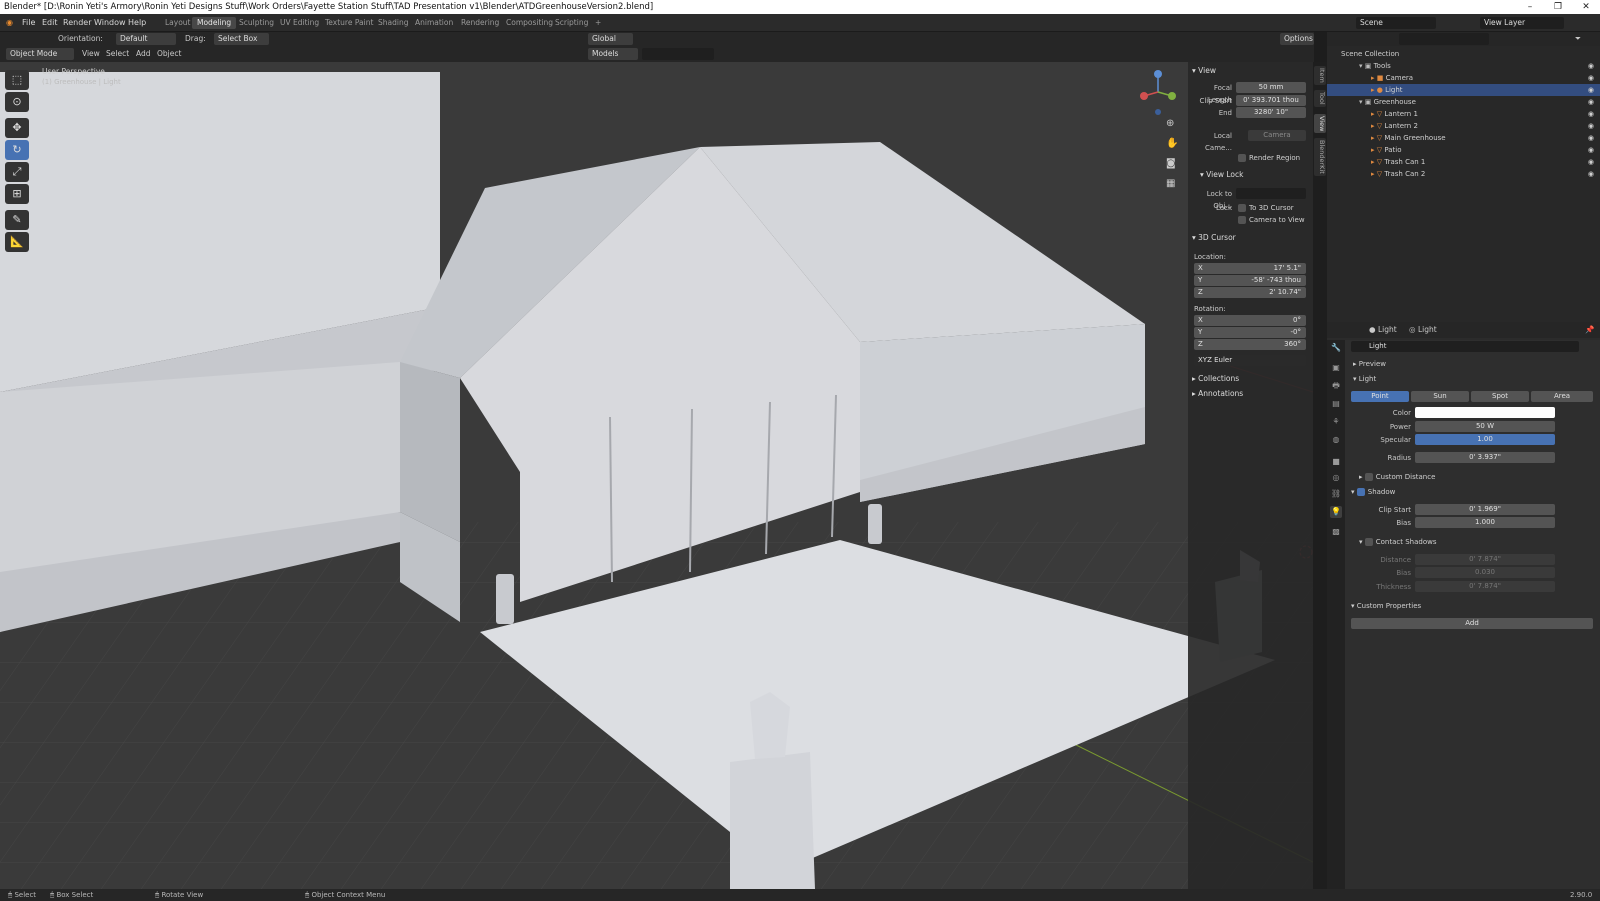 This screenshot has height=901, width=1600. What do you see at coordinates (1297, 39) in the screenshot?
I see `options-dropdown: Options` at bounding box center [1297, 39].